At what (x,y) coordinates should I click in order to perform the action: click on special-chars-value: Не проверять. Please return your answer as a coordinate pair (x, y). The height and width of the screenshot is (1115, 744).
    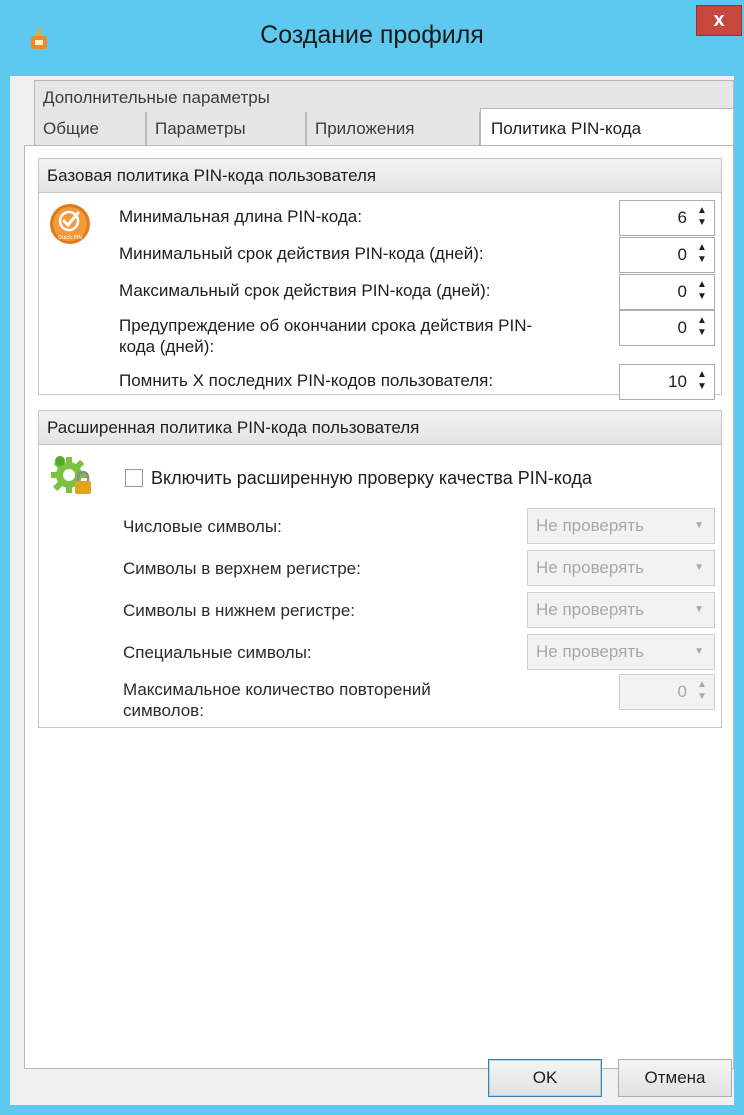
    Looking at the image, I should click on (590, 651).